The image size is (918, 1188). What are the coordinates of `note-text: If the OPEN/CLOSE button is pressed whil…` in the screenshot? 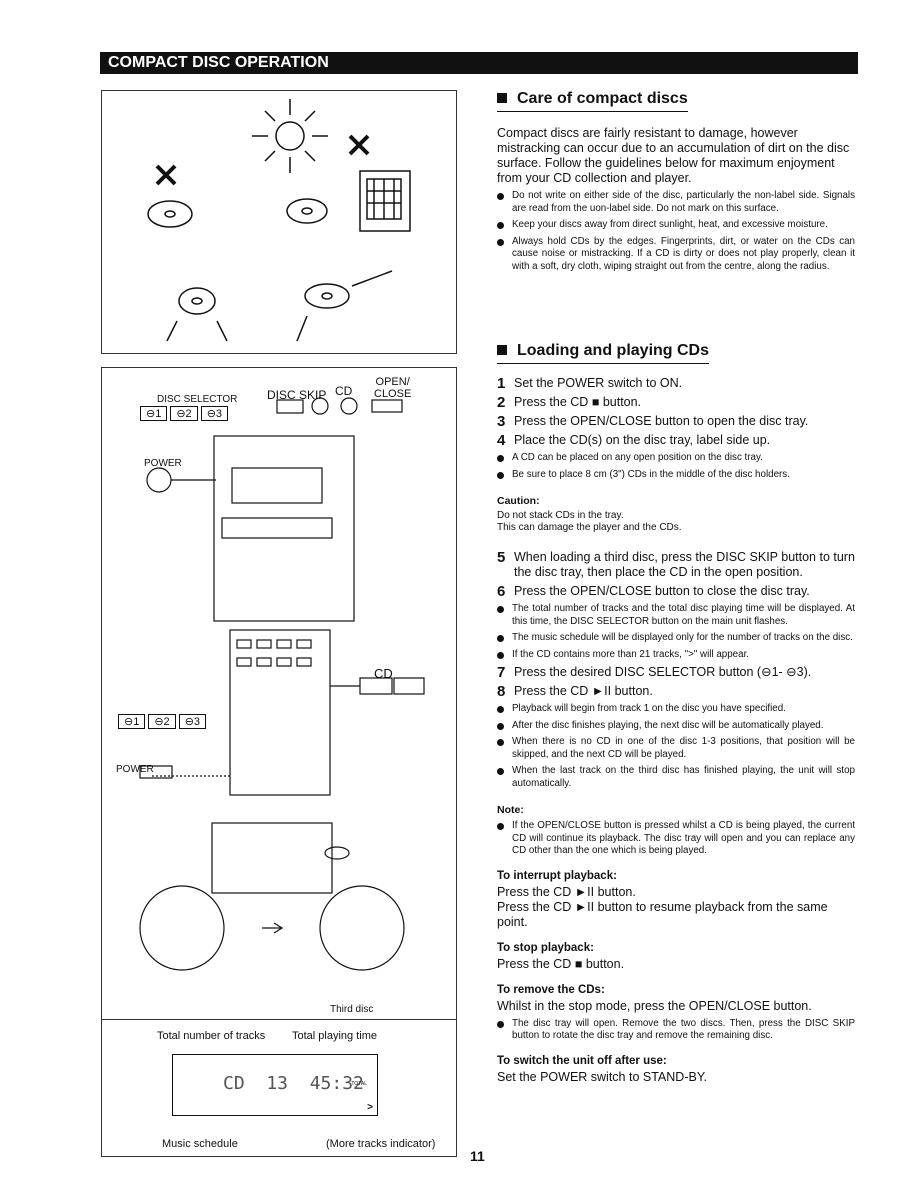 It's located at (676, 839).